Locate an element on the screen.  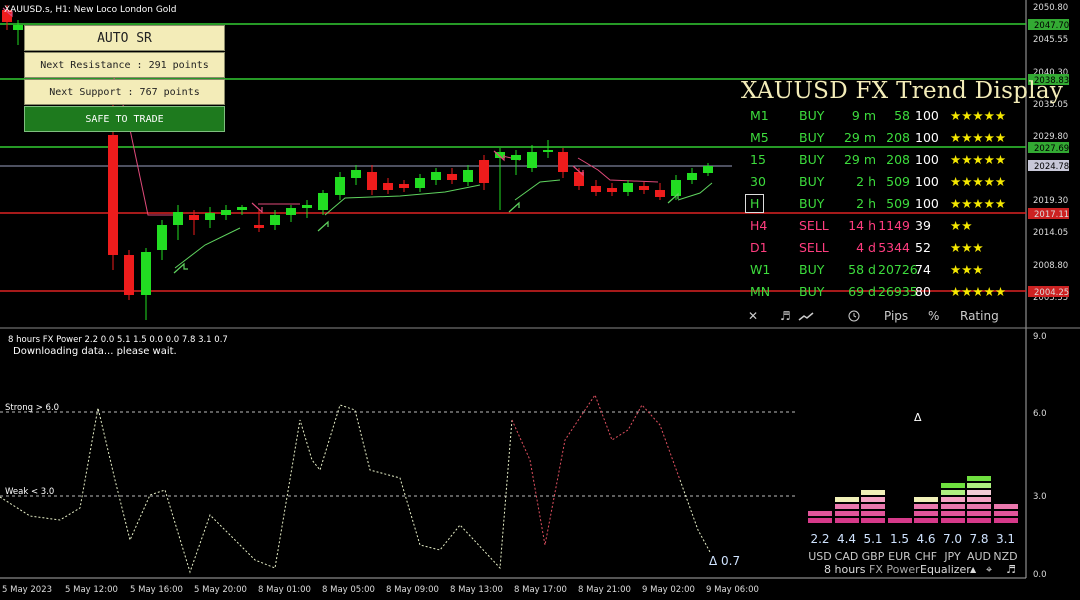
currency-strength-value: 5.1 is located at coordinates (873, 539).